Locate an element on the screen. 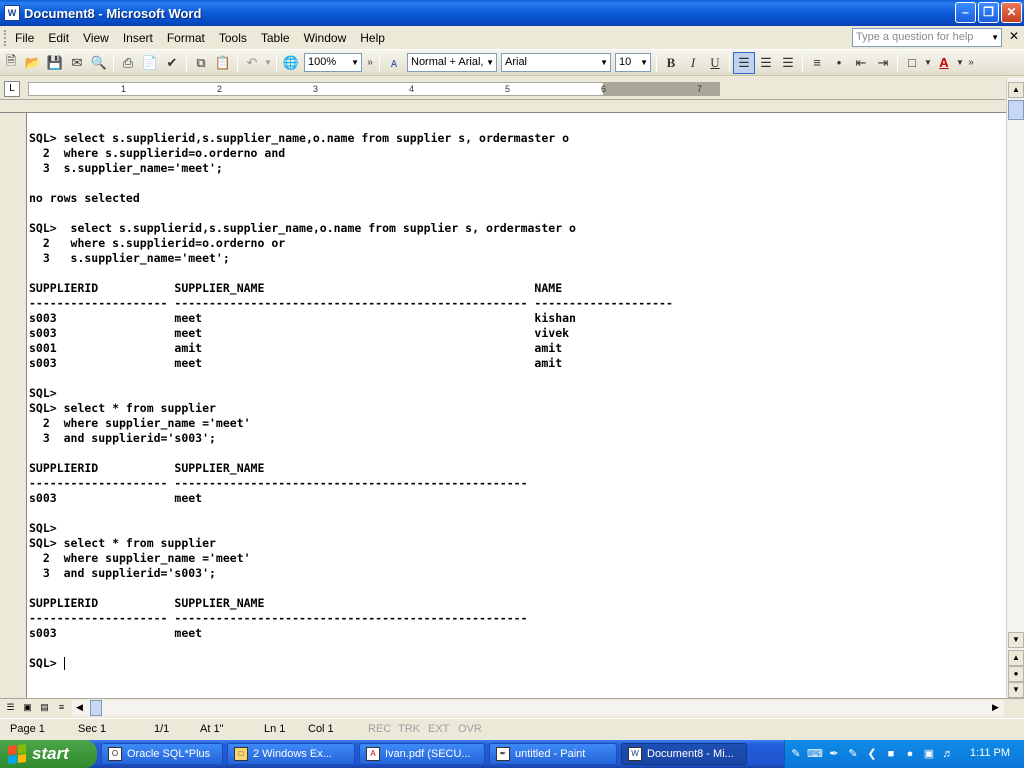  font-color-dropdown-icon: ▼ is located at coordinates (960, 63).